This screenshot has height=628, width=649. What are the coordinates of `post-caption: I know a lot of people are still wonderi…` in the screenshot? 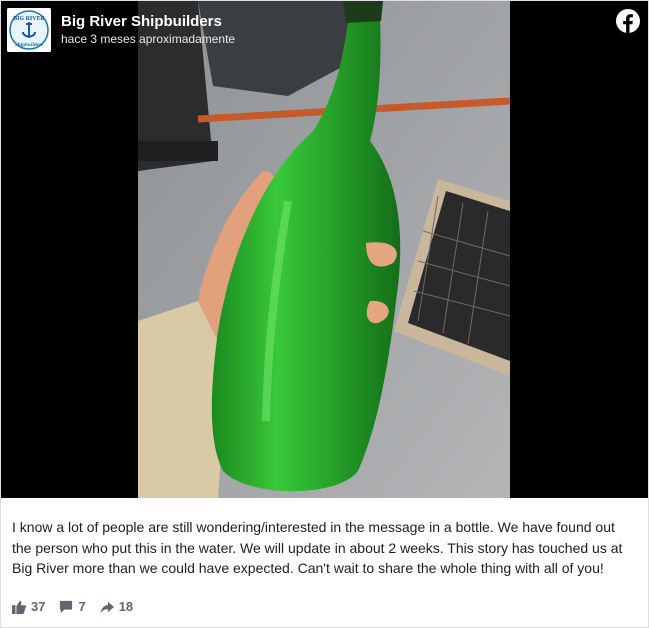 It's located at (317, 547).